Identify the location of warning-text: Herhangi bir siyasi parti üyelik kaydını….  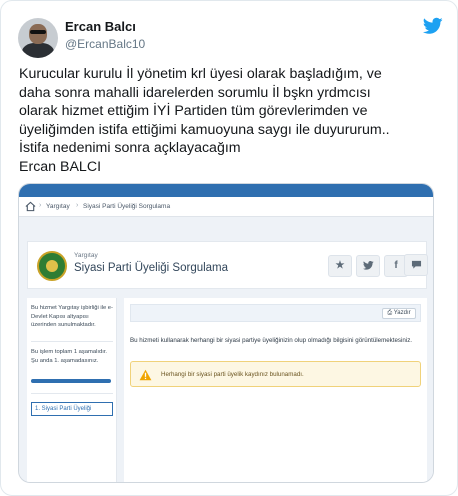
(232, 374).